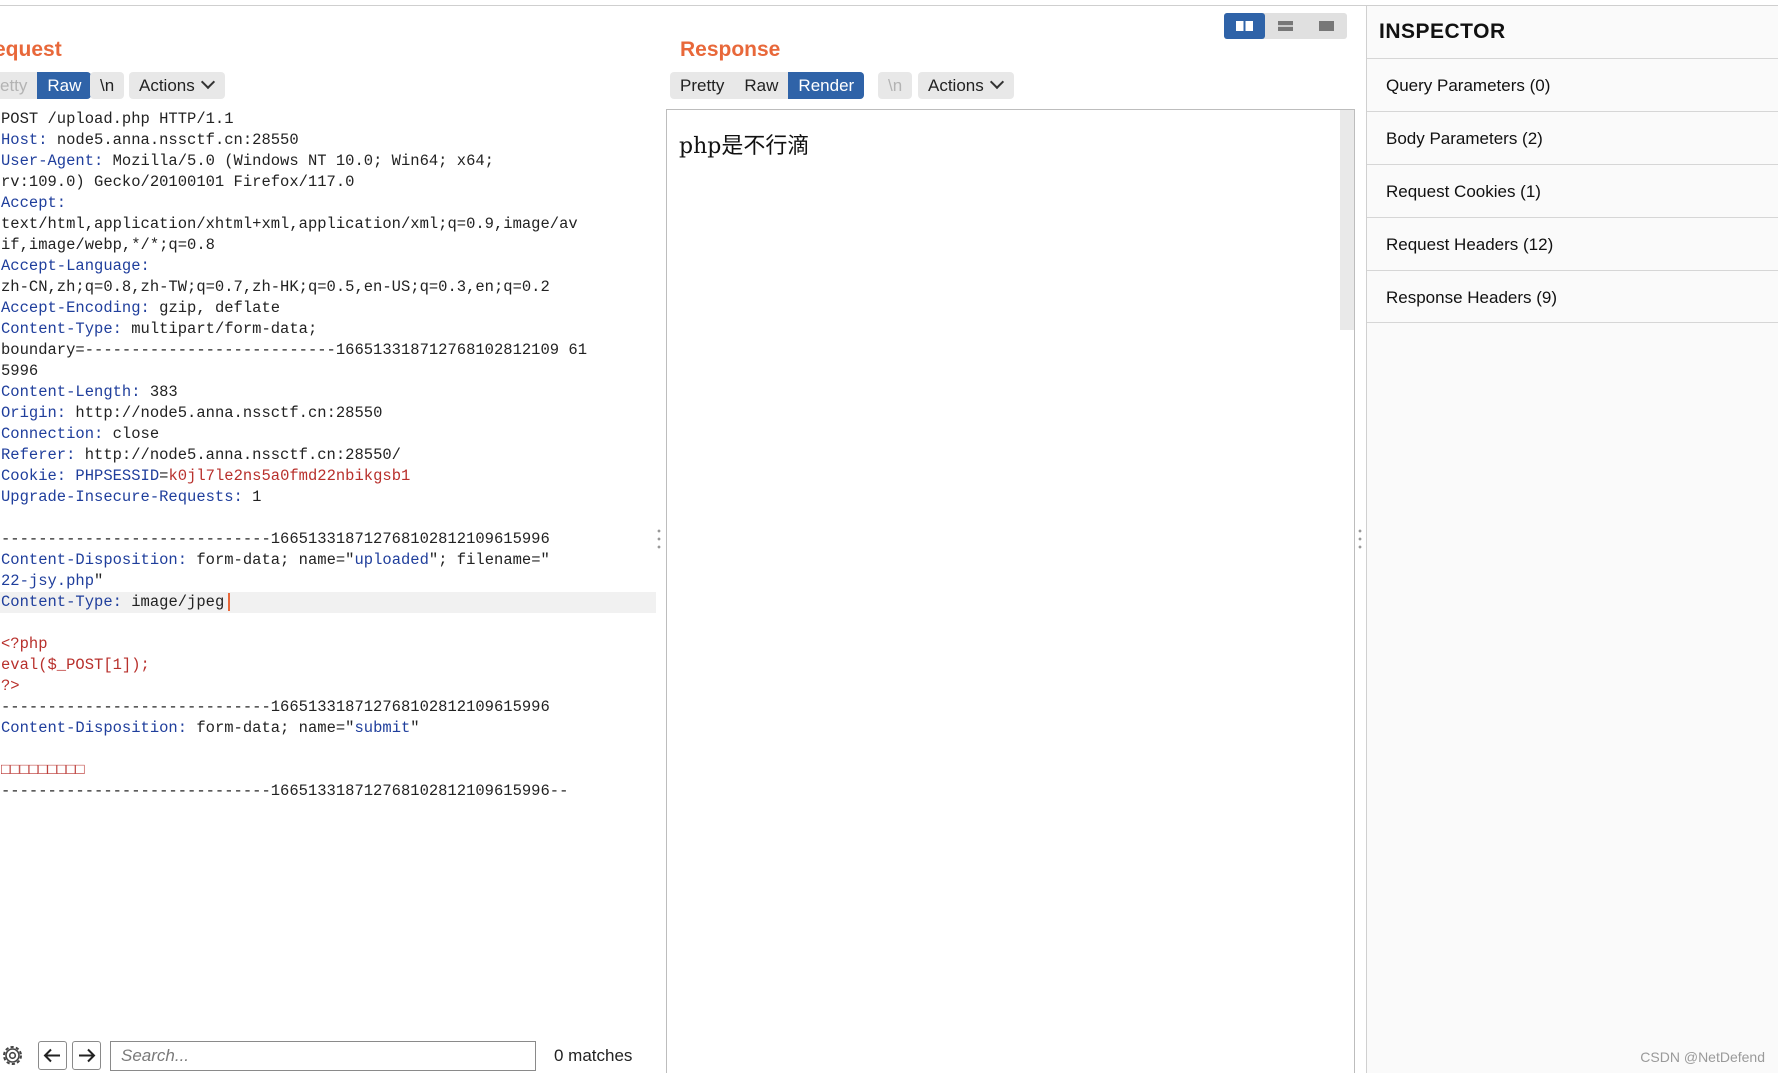 The width and height of the screenshot is (1778, 1073). What do you see at coordinates (1572, 296) in the screenshot?
I see `inspector-response-headers: Response Headers (9)` at bounding box center [1572, 296].